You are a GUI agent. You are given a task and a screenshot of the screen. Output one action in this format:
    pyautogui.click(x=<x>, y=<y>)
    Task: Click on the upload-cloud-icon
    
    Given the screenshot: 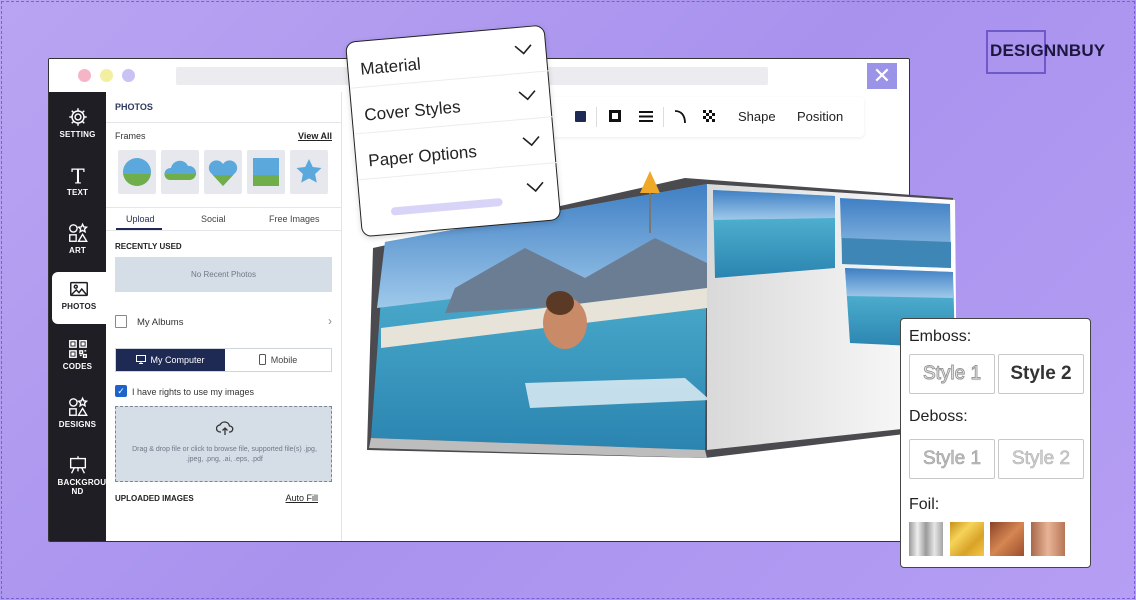 What is the action you would take?
    pyautogui.click(x=225, y=428)
    